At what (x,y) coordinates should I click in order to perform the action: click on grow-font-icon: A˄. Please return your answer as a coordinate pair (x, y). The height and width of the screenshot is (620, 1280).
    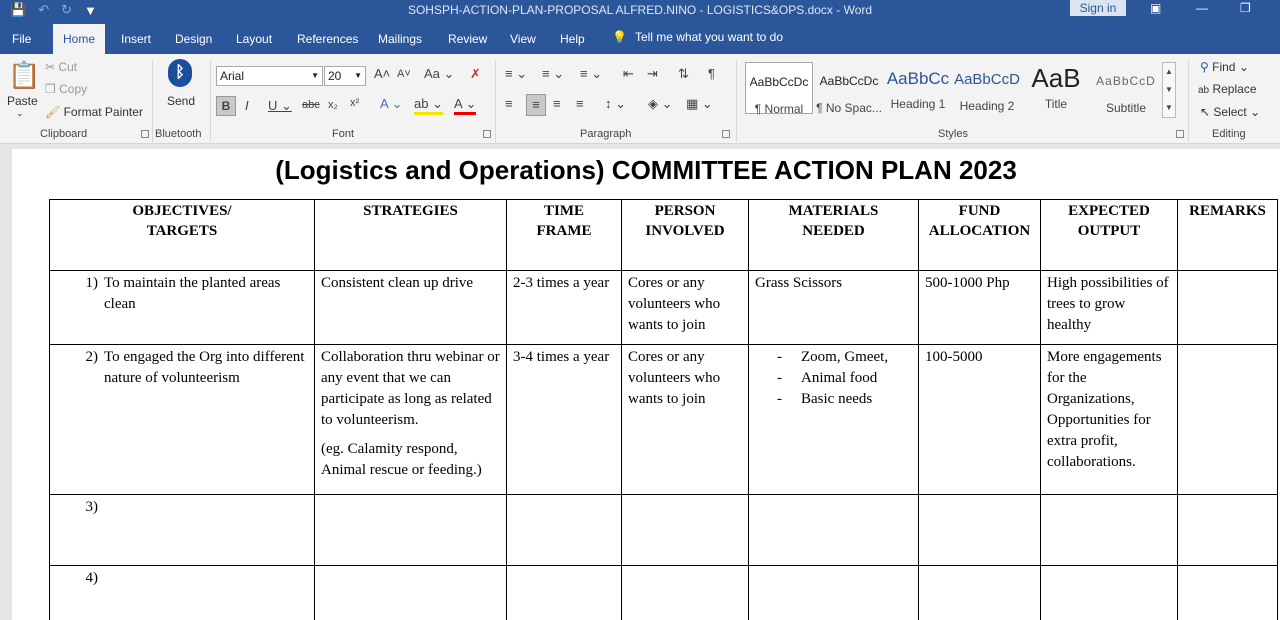
    Looking at the image, I should click on (382, 73).